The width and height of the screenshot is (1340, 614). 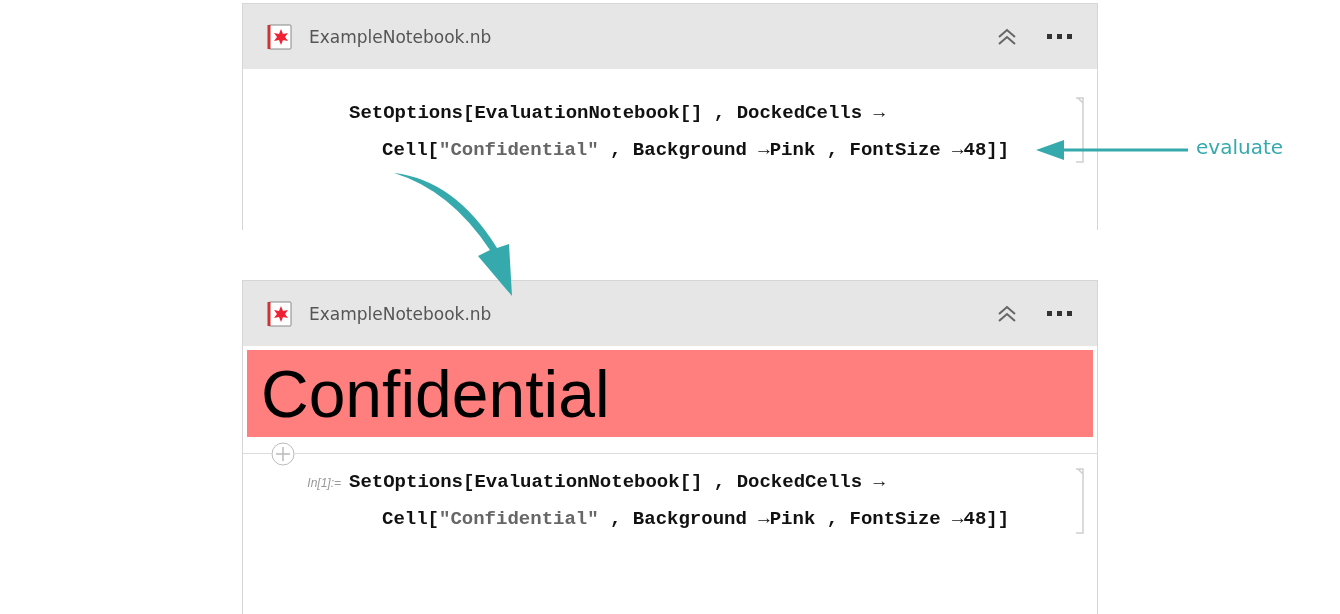 What do you see at coordinates (435, 393) in the screenshot?
I see `docked-cell-text: Confidential` at bounding box center [435, 393].